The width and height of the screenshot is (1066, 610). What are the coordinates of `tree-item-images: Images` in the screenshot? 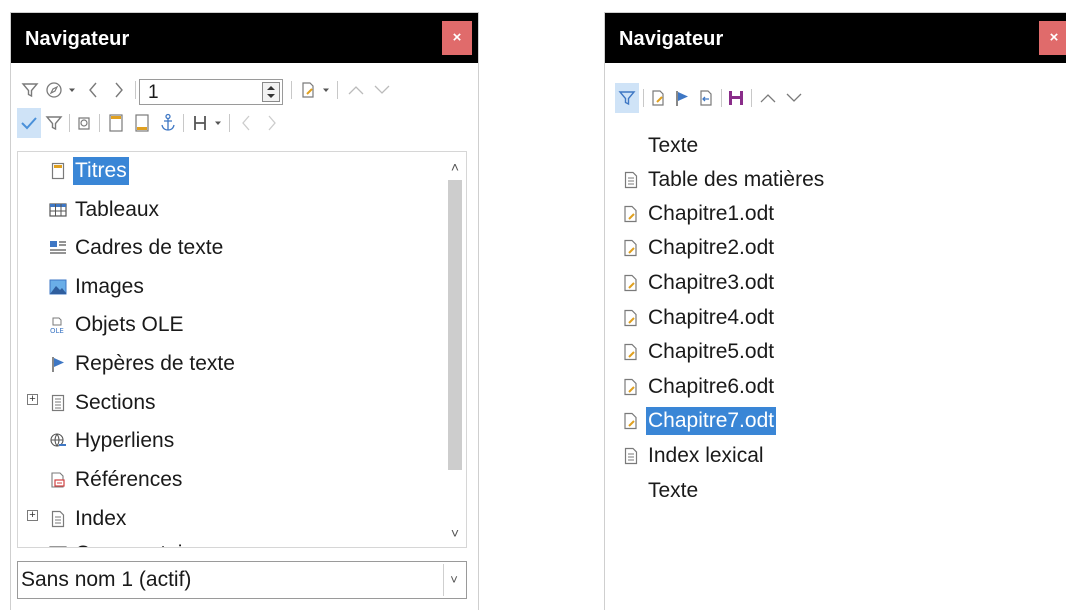 It's located at (97, 287).